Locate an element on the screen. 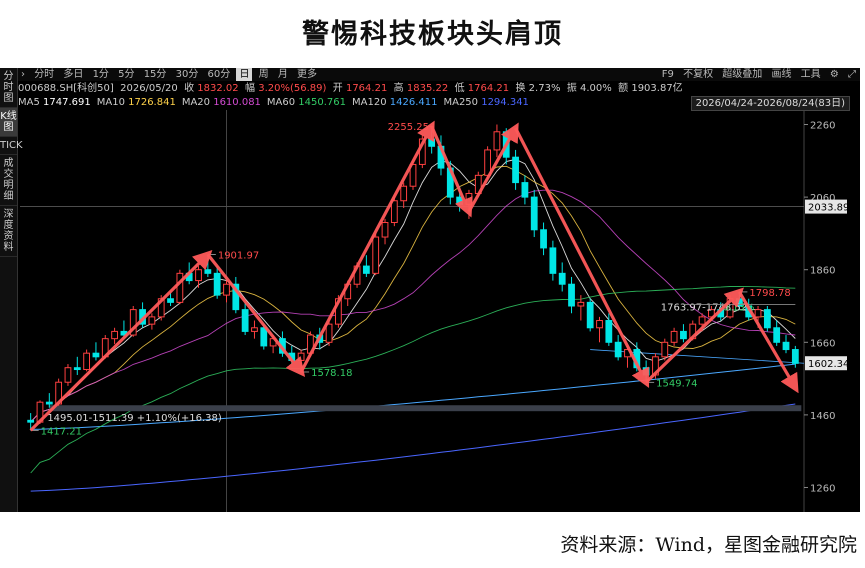 The image size is (865, 568). period-multiday: 多日 is located at coordinates (73, 74).